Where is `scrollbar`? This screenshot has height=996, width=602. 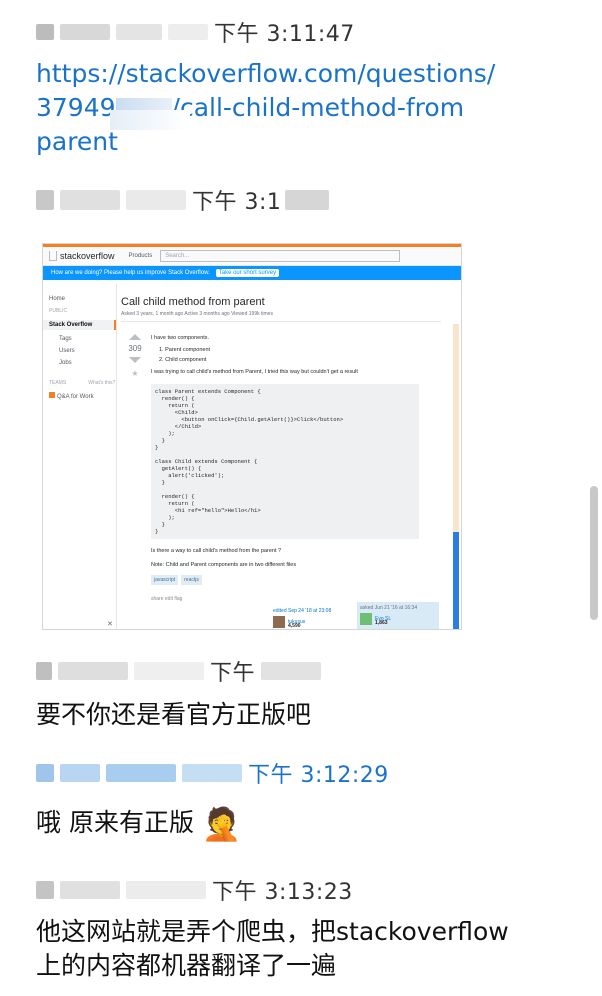
scrollbar is located at coordinates (594, 553).